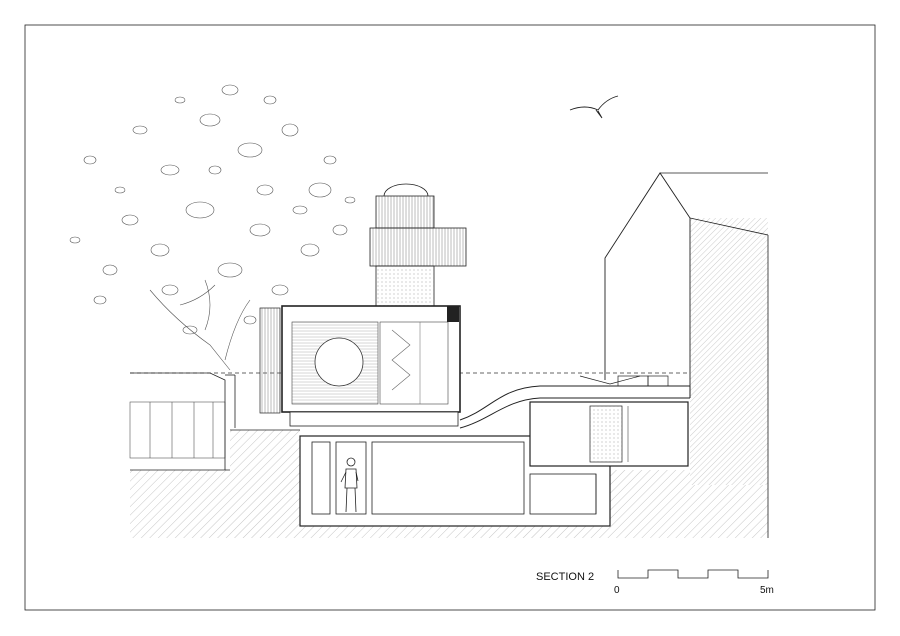 This screenshot has width=900, height=636. Describe the element at coordinates (339, 362) in the screenshot. I see `round-window` at that location.